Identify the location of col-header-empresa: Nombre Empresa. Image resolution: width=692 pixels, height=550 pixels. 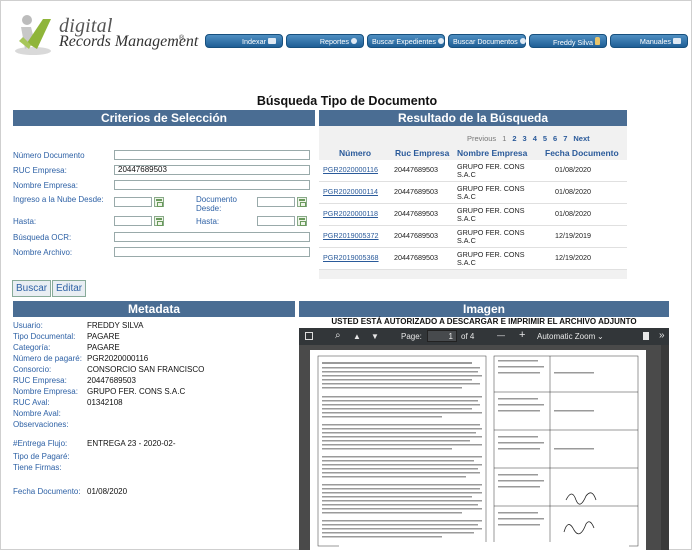
(492, 153).